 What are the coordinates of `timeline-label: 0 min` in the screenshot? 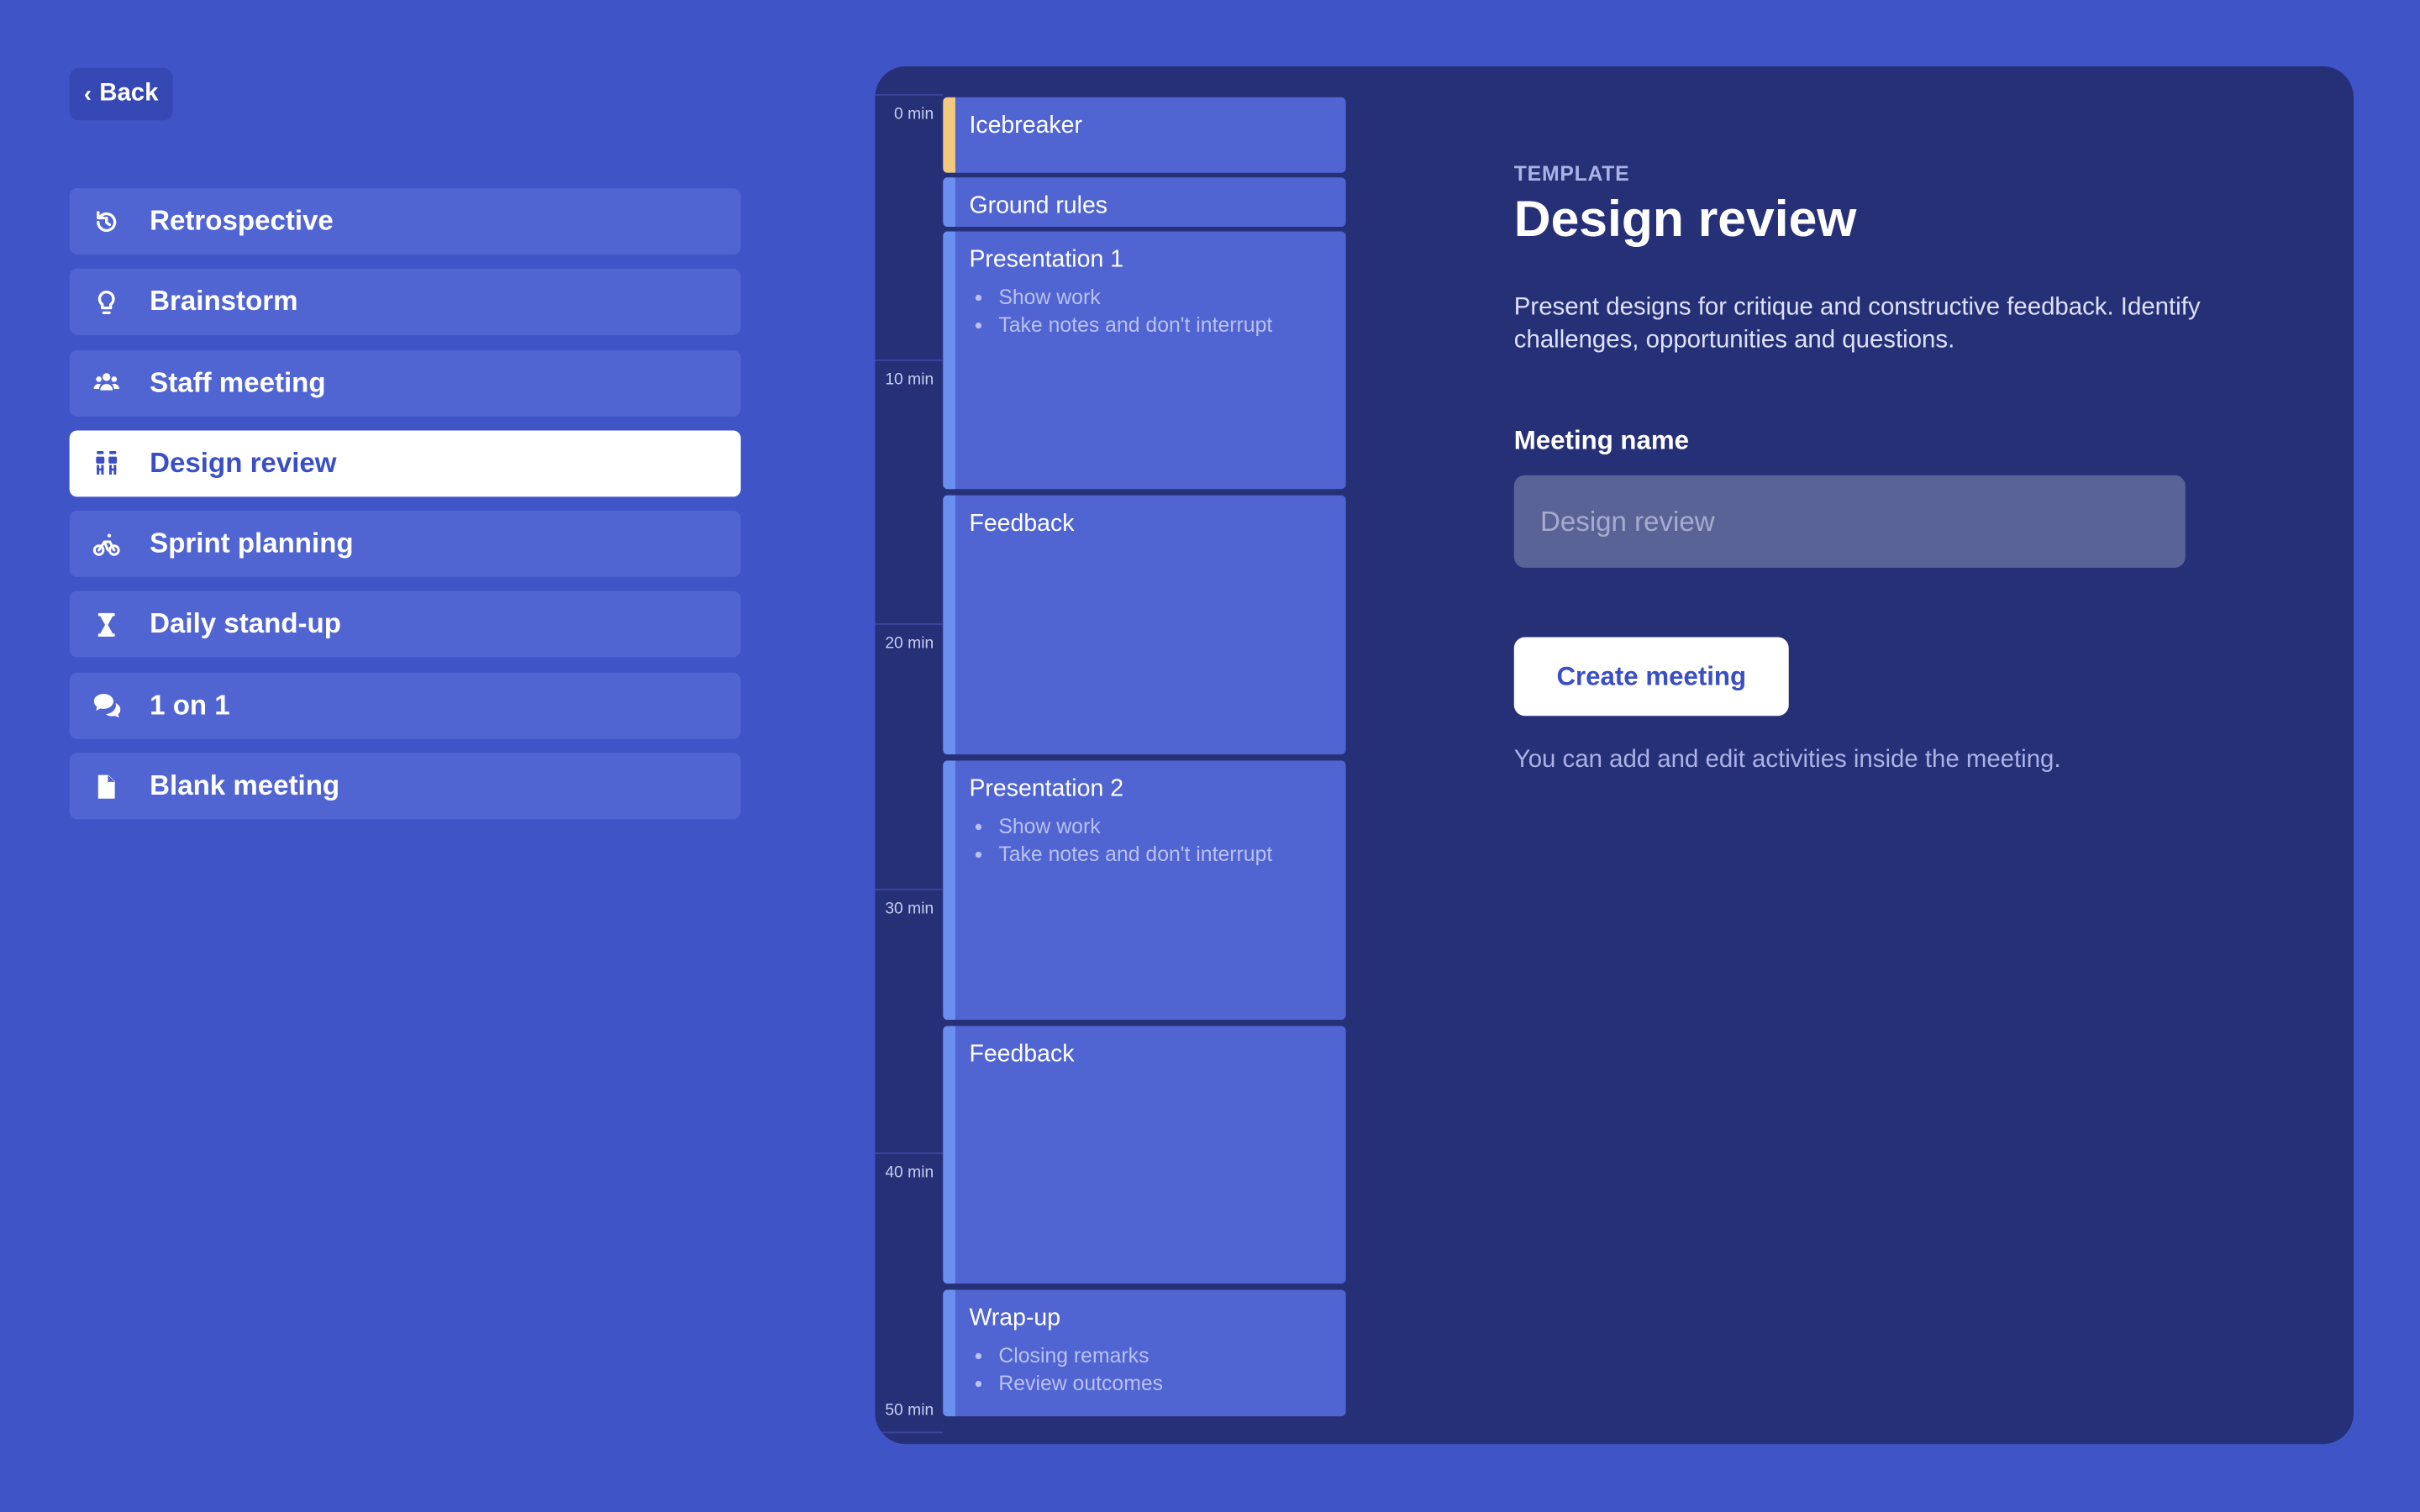 It's located at (914, 113).